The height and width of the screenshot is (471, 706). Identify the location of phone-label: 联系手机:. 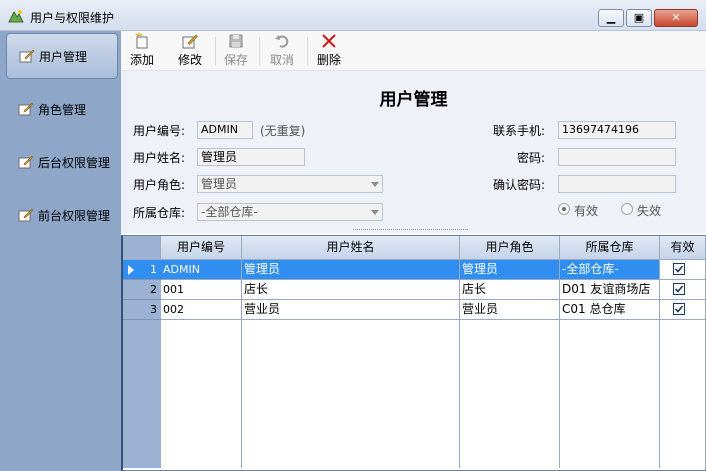
(519, 131).